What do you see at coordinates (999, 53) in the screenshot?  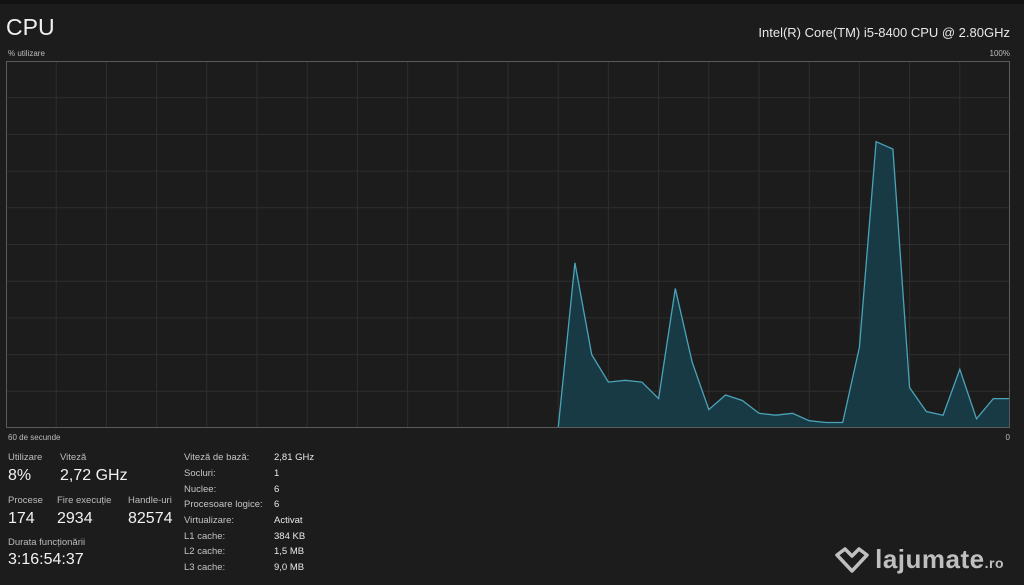 I see `y-axis-max-label: 100%` at bounding box center [999, 53].